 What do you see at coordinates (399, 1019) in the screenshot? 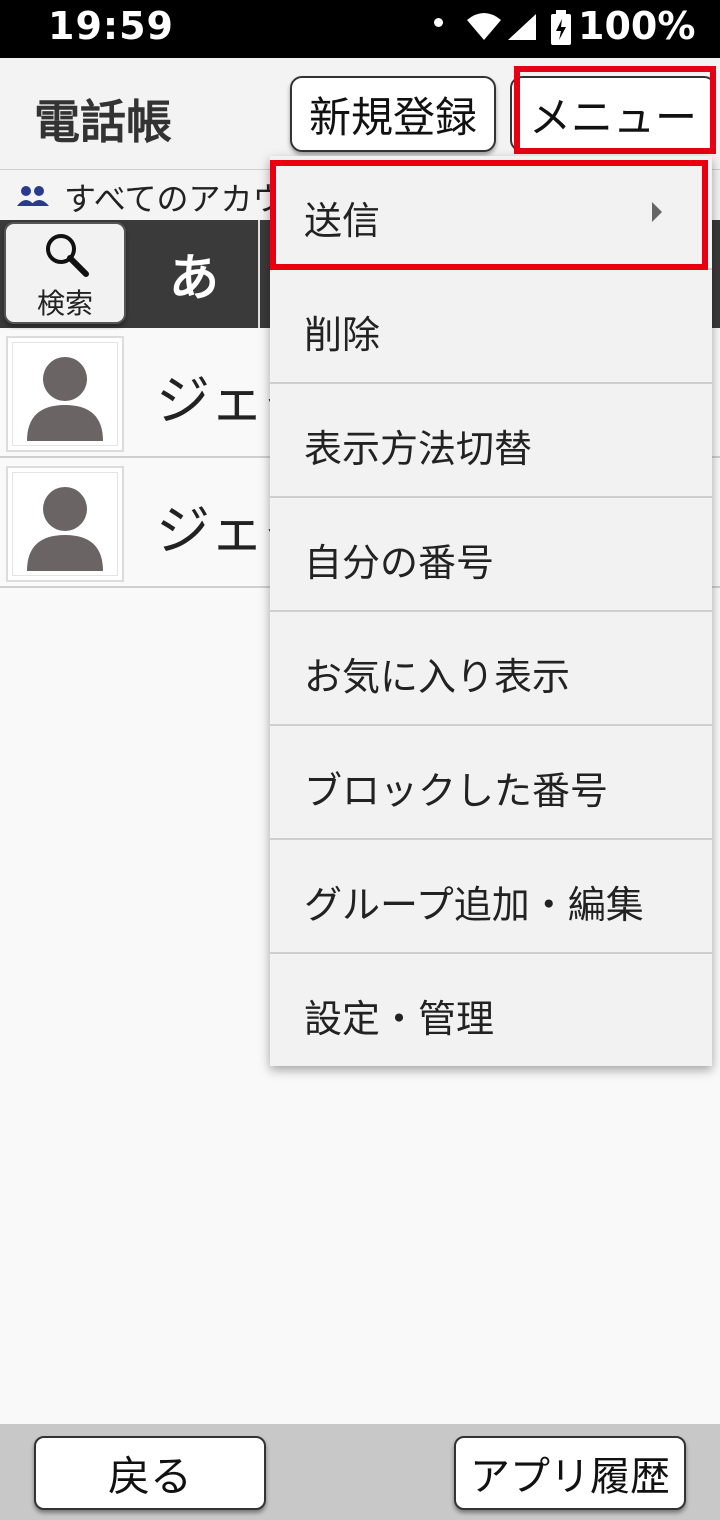
I see `menu-item-label: 設定・管理` at bounding box center [399, 1019].